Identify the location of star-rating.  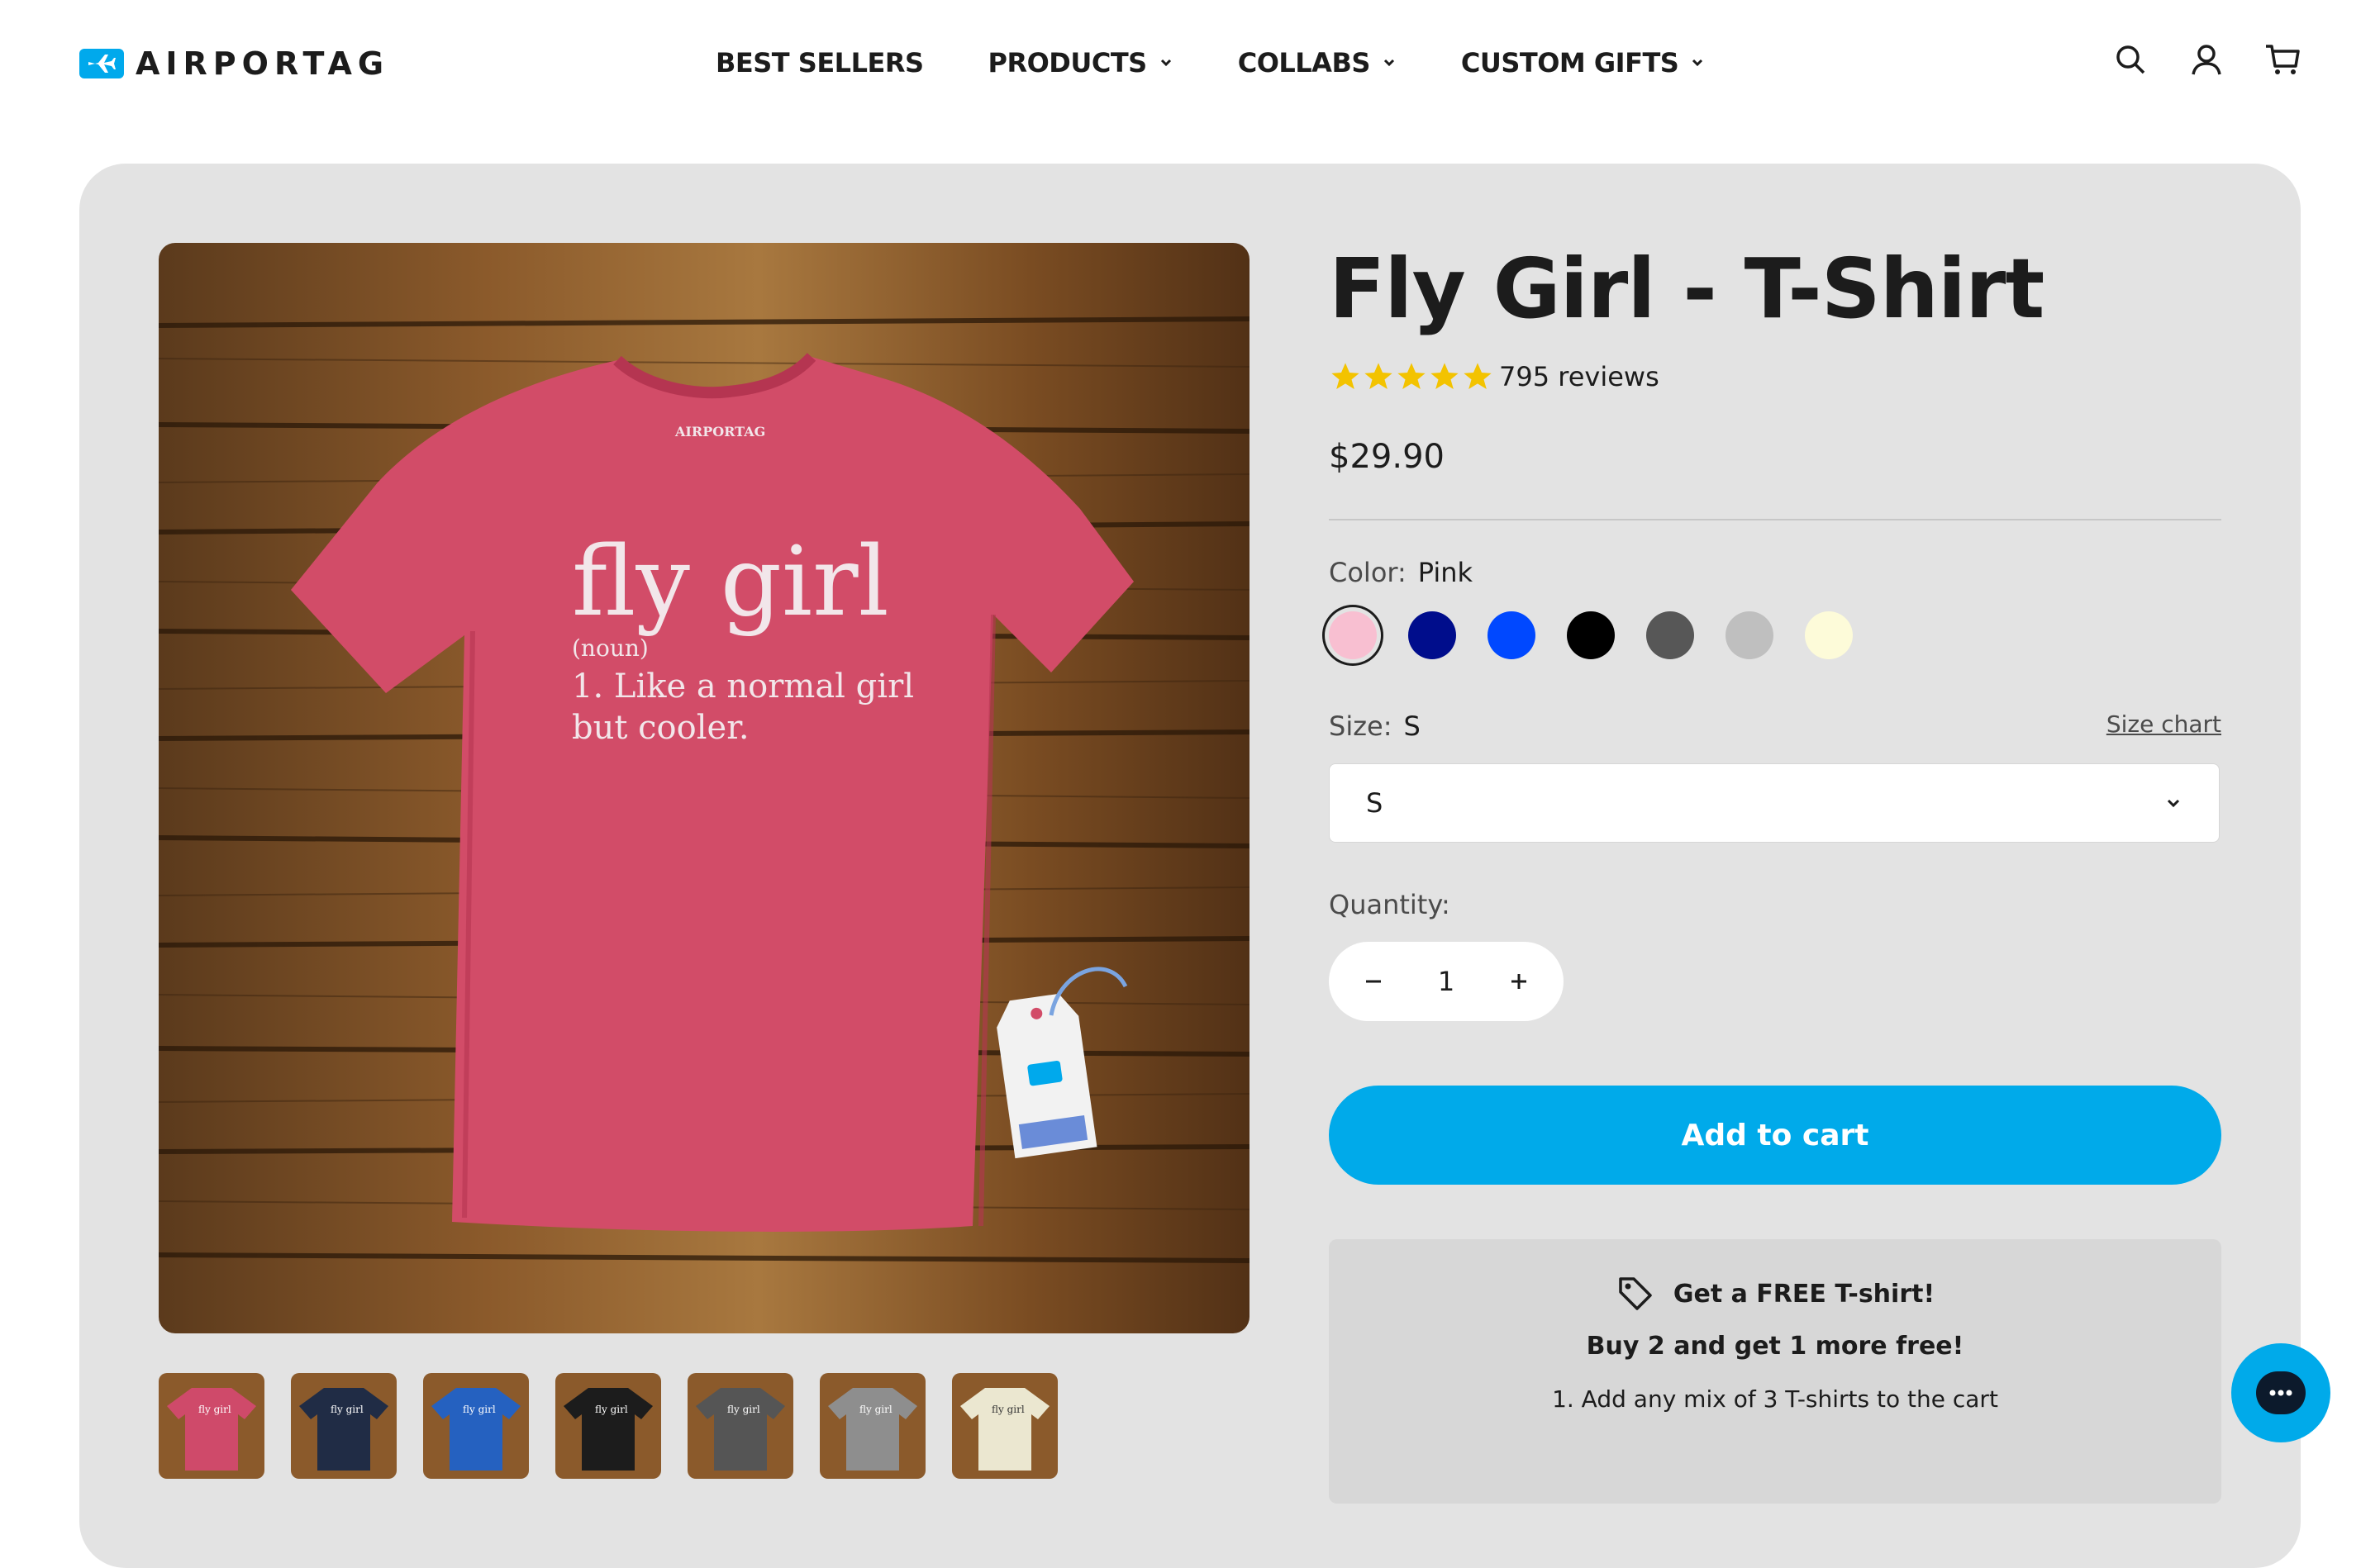
(1411, 377).